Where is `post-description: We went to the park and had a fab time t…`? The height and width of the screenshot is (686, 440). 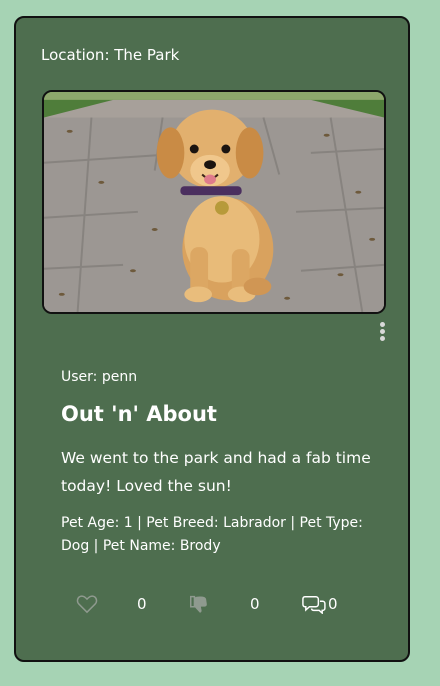 post-description: We went to the park and had a fab time t… is located at coordinates (216, 472).